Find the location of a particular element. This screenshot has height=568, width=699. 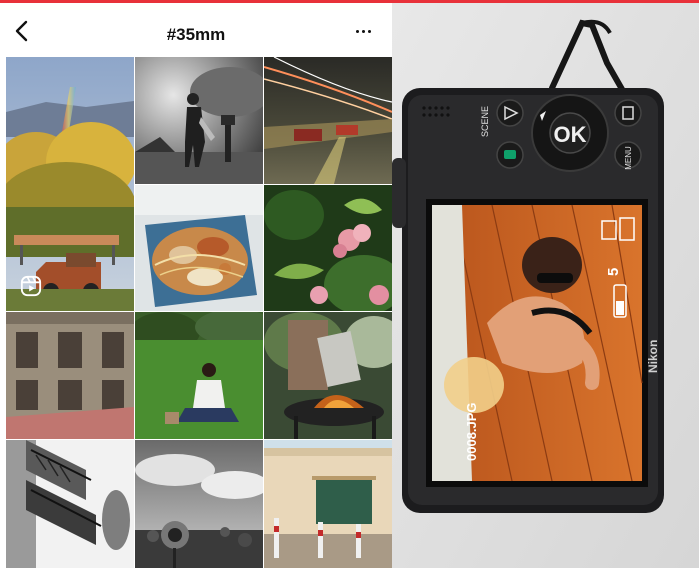

file-name: 0008.JPG is located at coordinates (471, 431).